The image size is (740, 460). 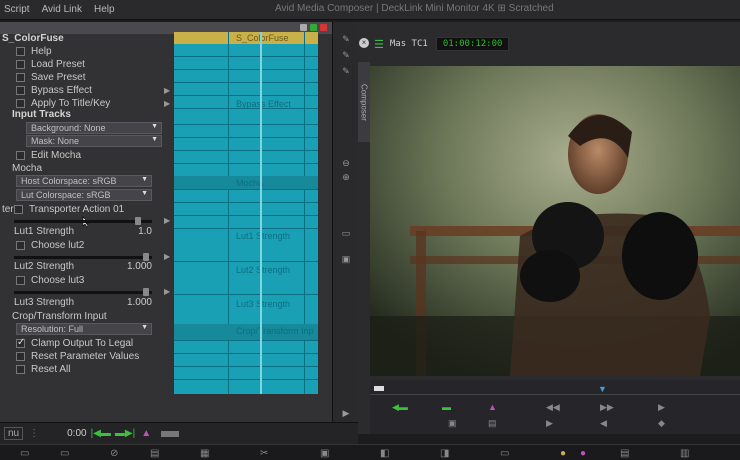 What do you see at coordinates (452, 423) in the screenshot?
I see `splice-icon: ▣` at bounding box center [452, 423].